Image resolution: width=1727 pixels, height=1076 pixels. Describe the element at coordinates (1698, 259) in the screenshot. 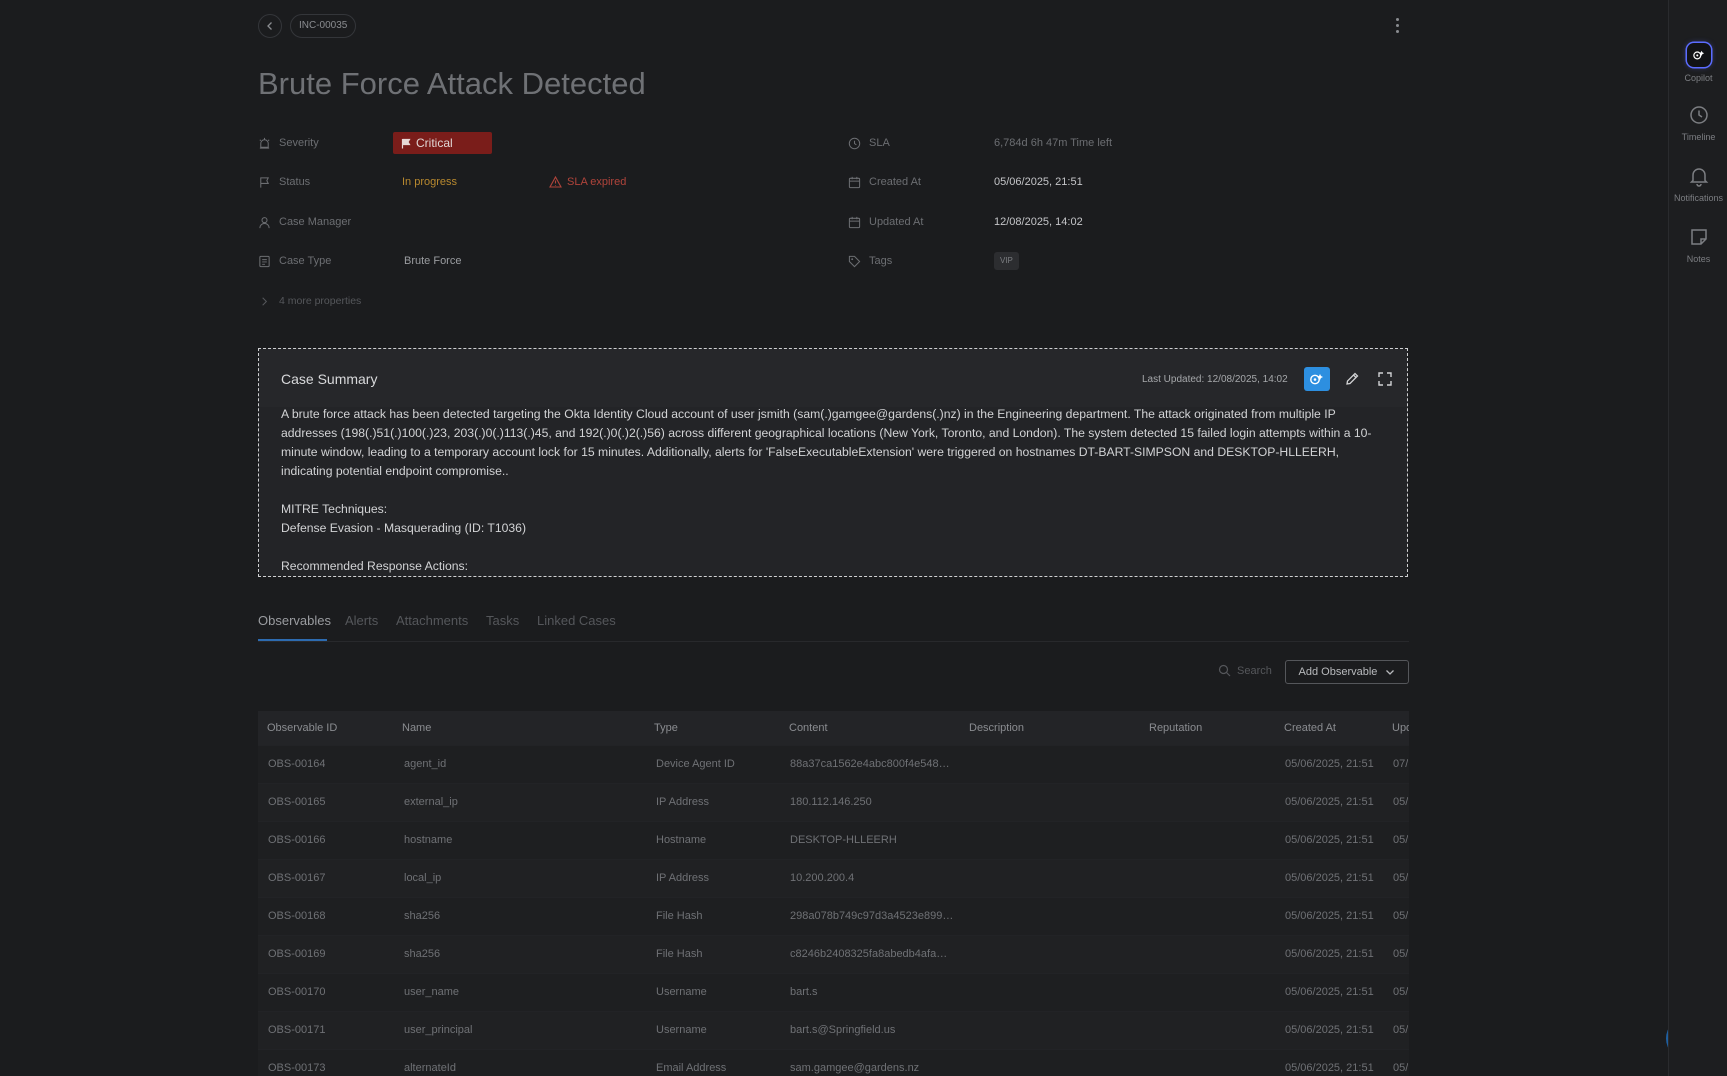

I see `rail-notes-label: Notes` at that location.